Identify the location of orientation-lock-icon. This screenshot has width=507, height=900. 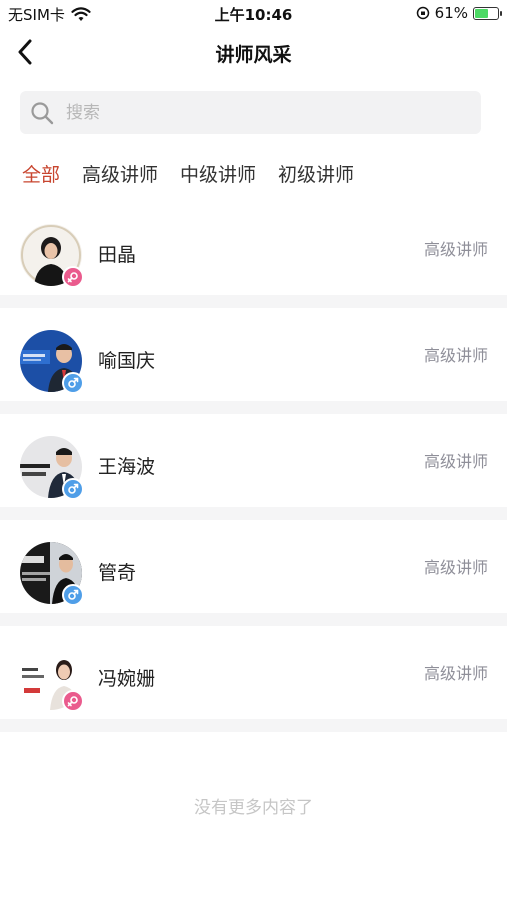
(422, 13).